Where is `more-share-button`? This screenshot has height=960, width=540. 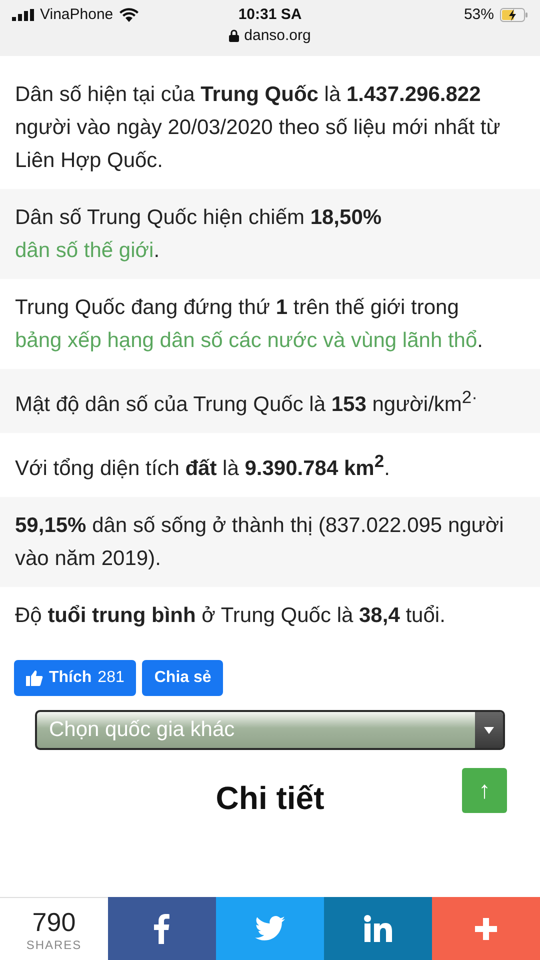
more-share-button is located at coordinates (486, 928).